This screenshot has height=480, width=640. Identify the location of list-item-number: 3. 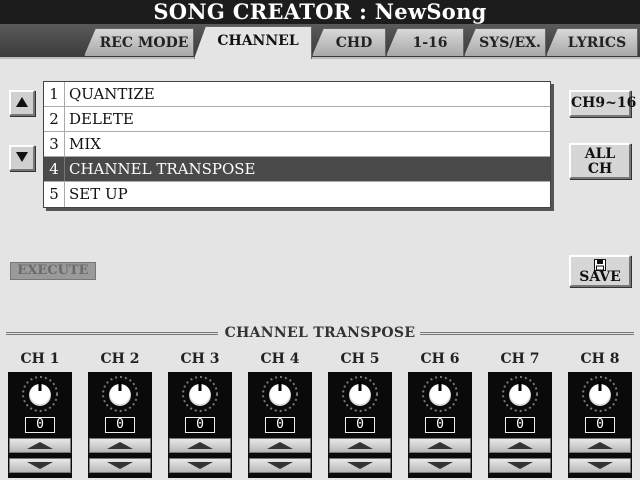
(54, 144).